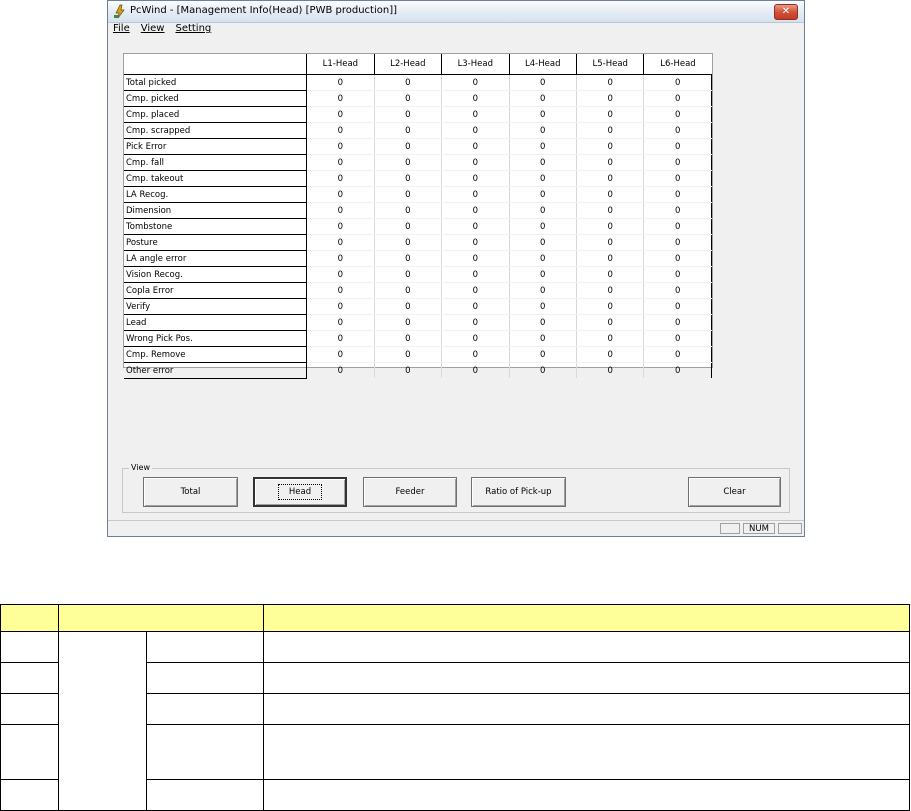 The height and width of the screenshot is (811, 911). What do you see at coordinates (734, 492) in the screenshot?
I see `clear-button: Clear` at bounding box center [734, 492].